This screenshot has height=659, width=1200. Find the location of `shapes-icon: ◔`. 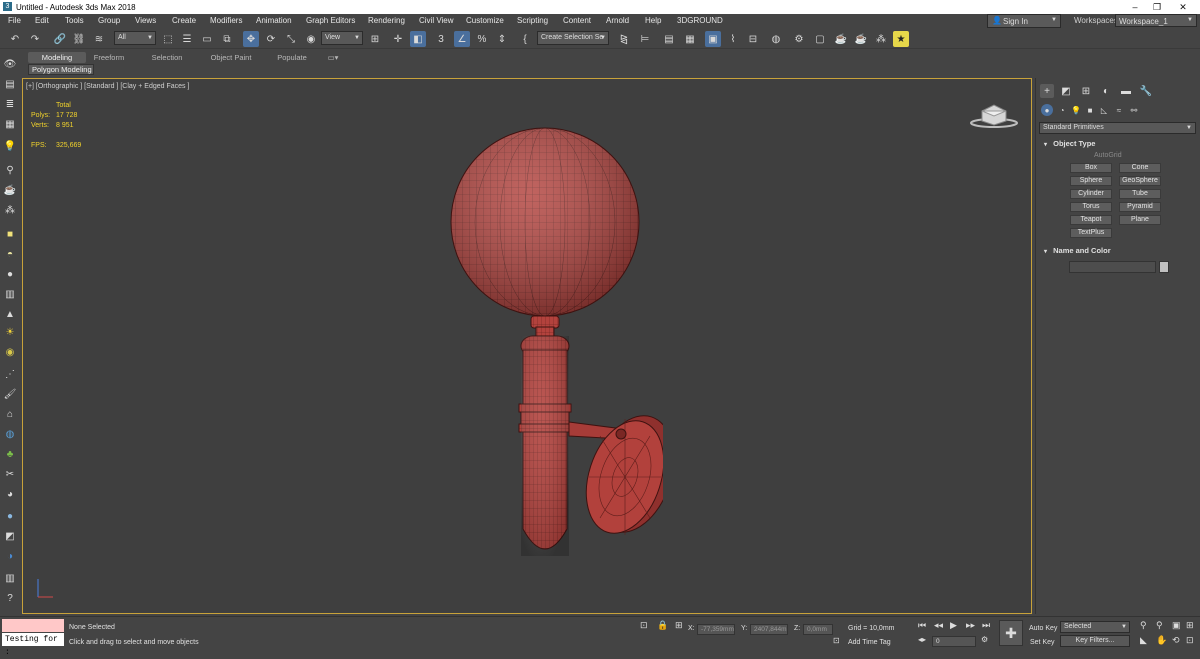

shapes-icon: ◔ is located at coordinates (1062, 110).